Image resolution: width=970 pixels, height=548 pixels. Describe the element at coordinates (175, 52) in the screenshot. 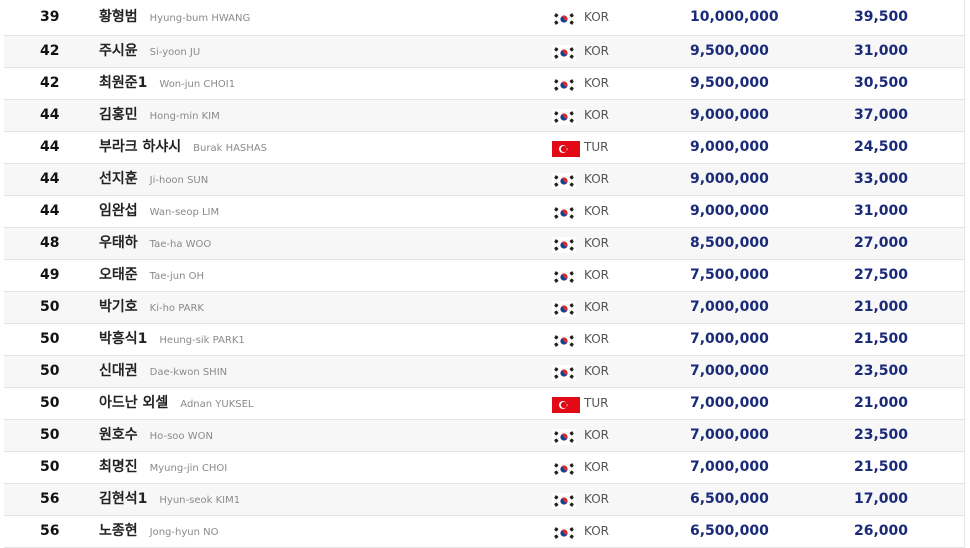

I see `player-name-english: Si-yoon JU` at that location.